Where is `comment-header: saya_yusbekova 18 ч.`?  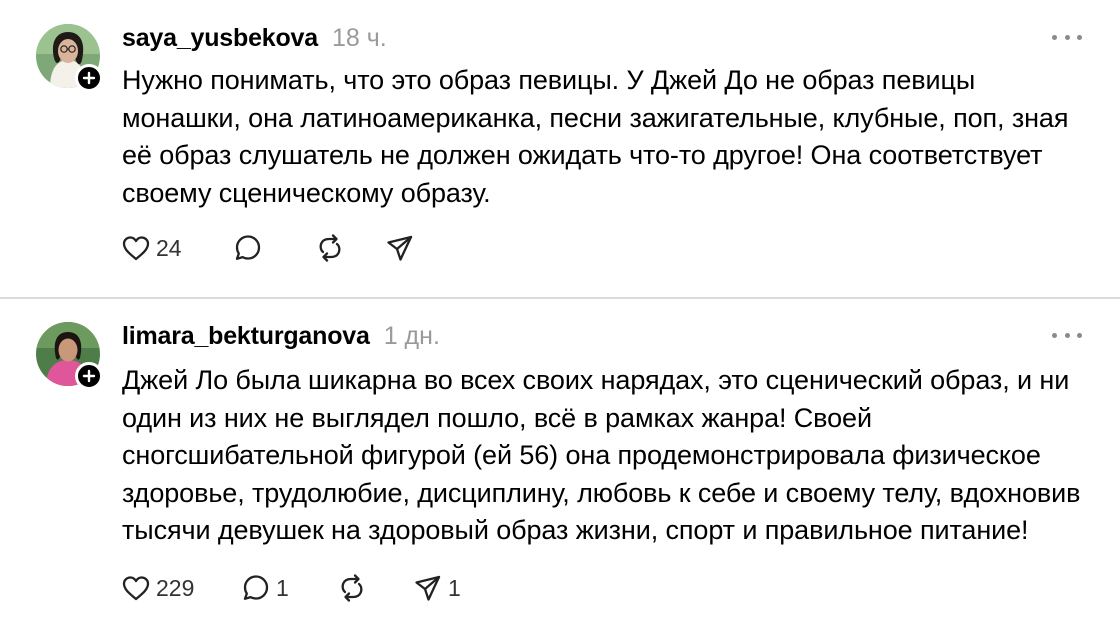 comment-header: saya_yusbekova 18 ч. is located at coordinates (254, 38).